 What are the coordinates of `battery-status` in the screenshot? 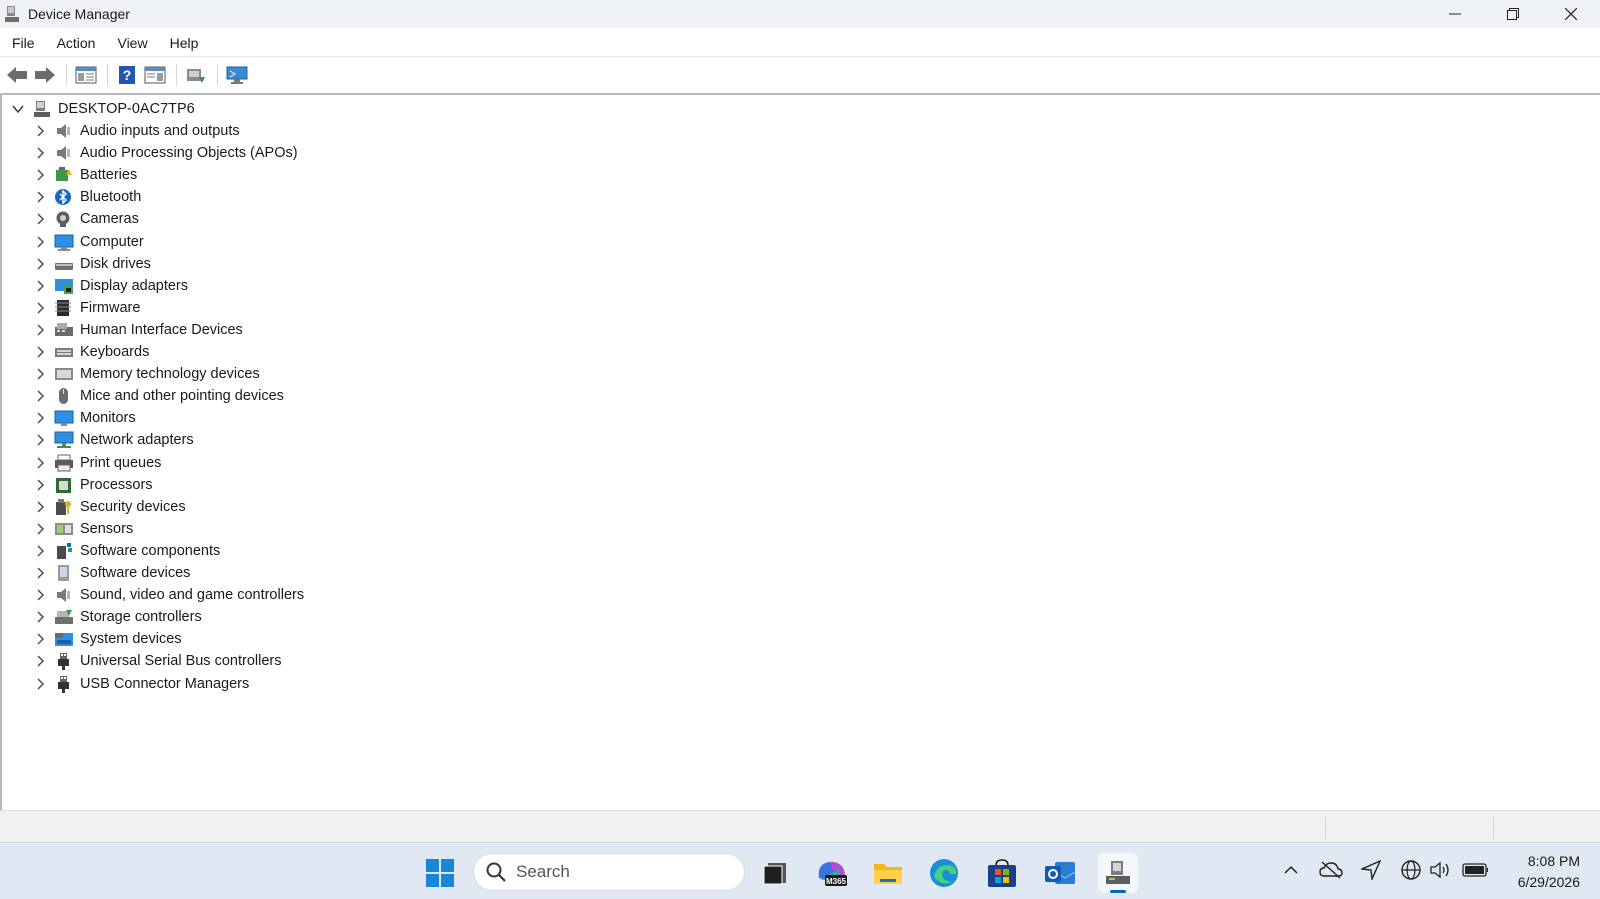 It's located at (1475, 870).